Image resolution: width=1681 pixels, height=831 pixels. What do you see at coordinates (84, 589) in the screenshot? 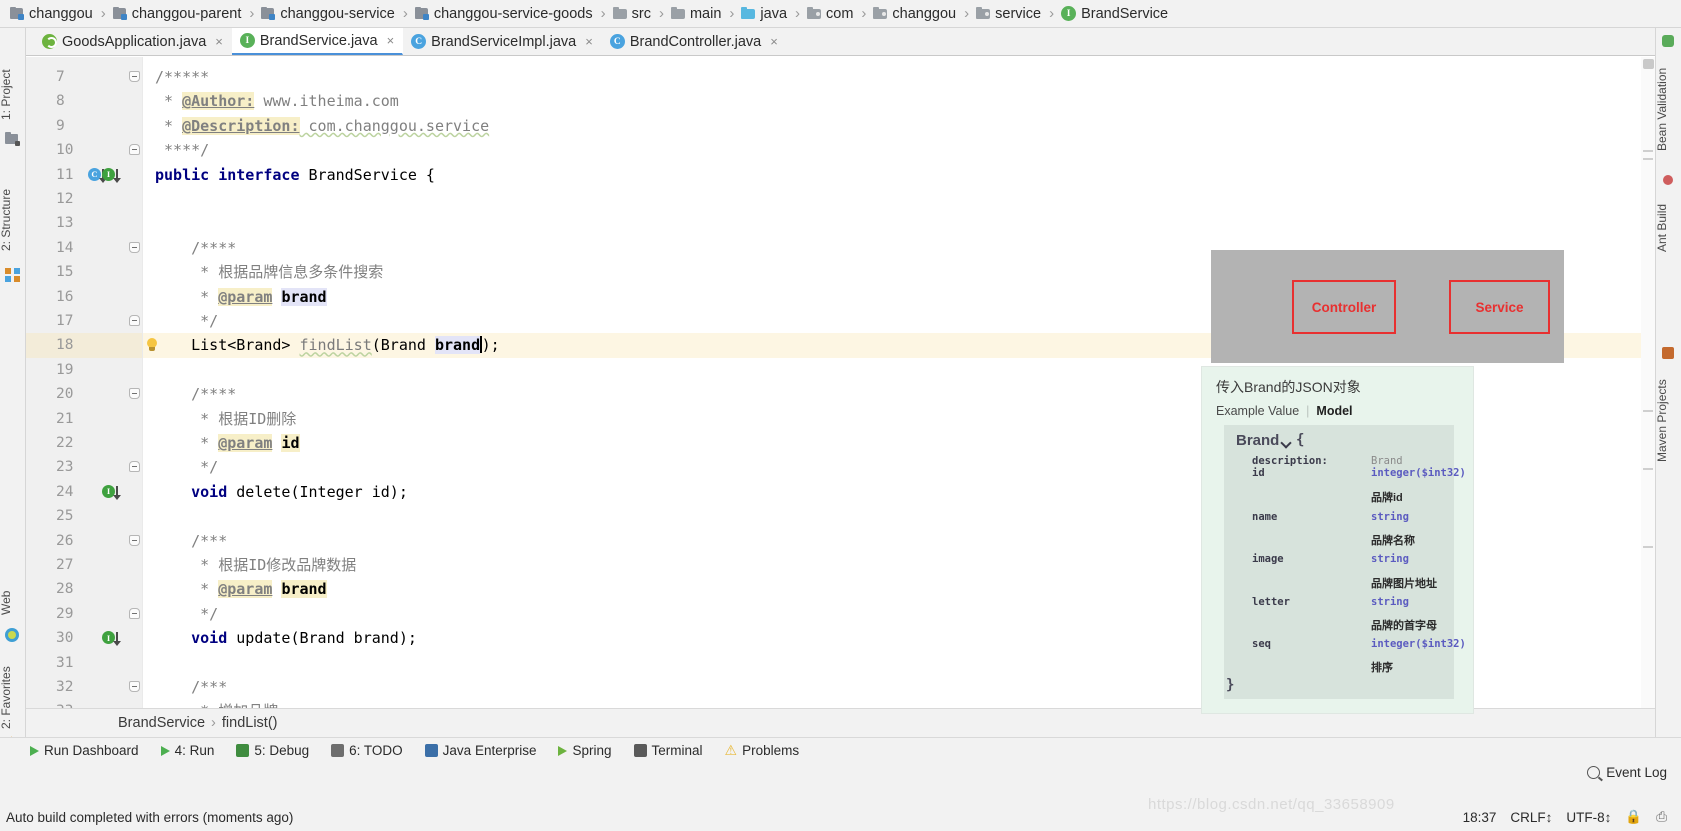
I see `line-number: 28` at bounding box center [84, 589].